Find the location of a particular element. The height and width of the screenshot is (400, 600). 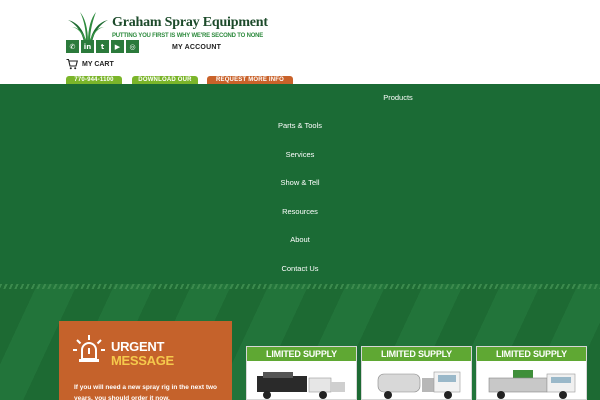

nav-item-contact-us: Contact Us is located at coordinates (299, 268).